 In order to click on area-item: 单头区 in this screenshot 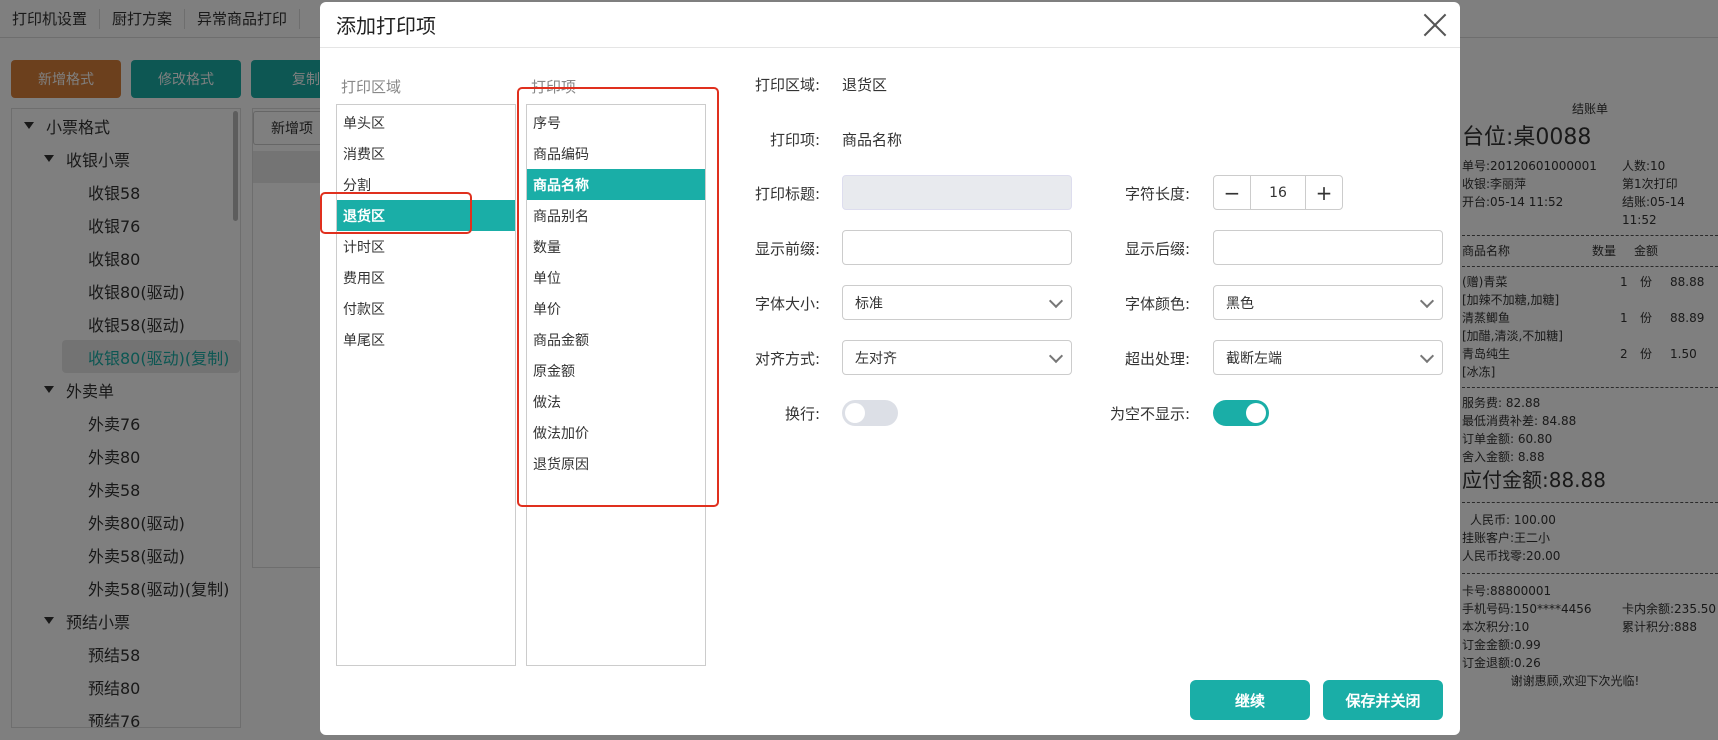, I will do `click(426, 122)`.